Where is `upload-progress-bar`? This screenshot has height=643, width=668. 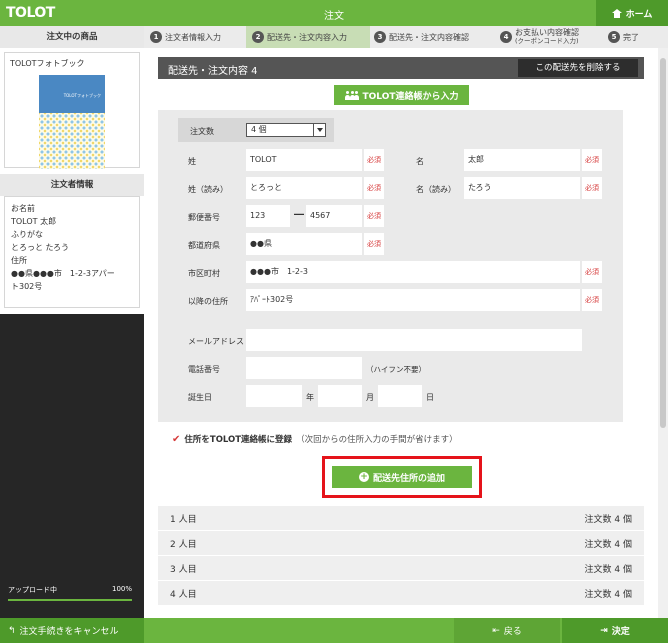
upload-progress-bar is located at coordinates (70, 600).